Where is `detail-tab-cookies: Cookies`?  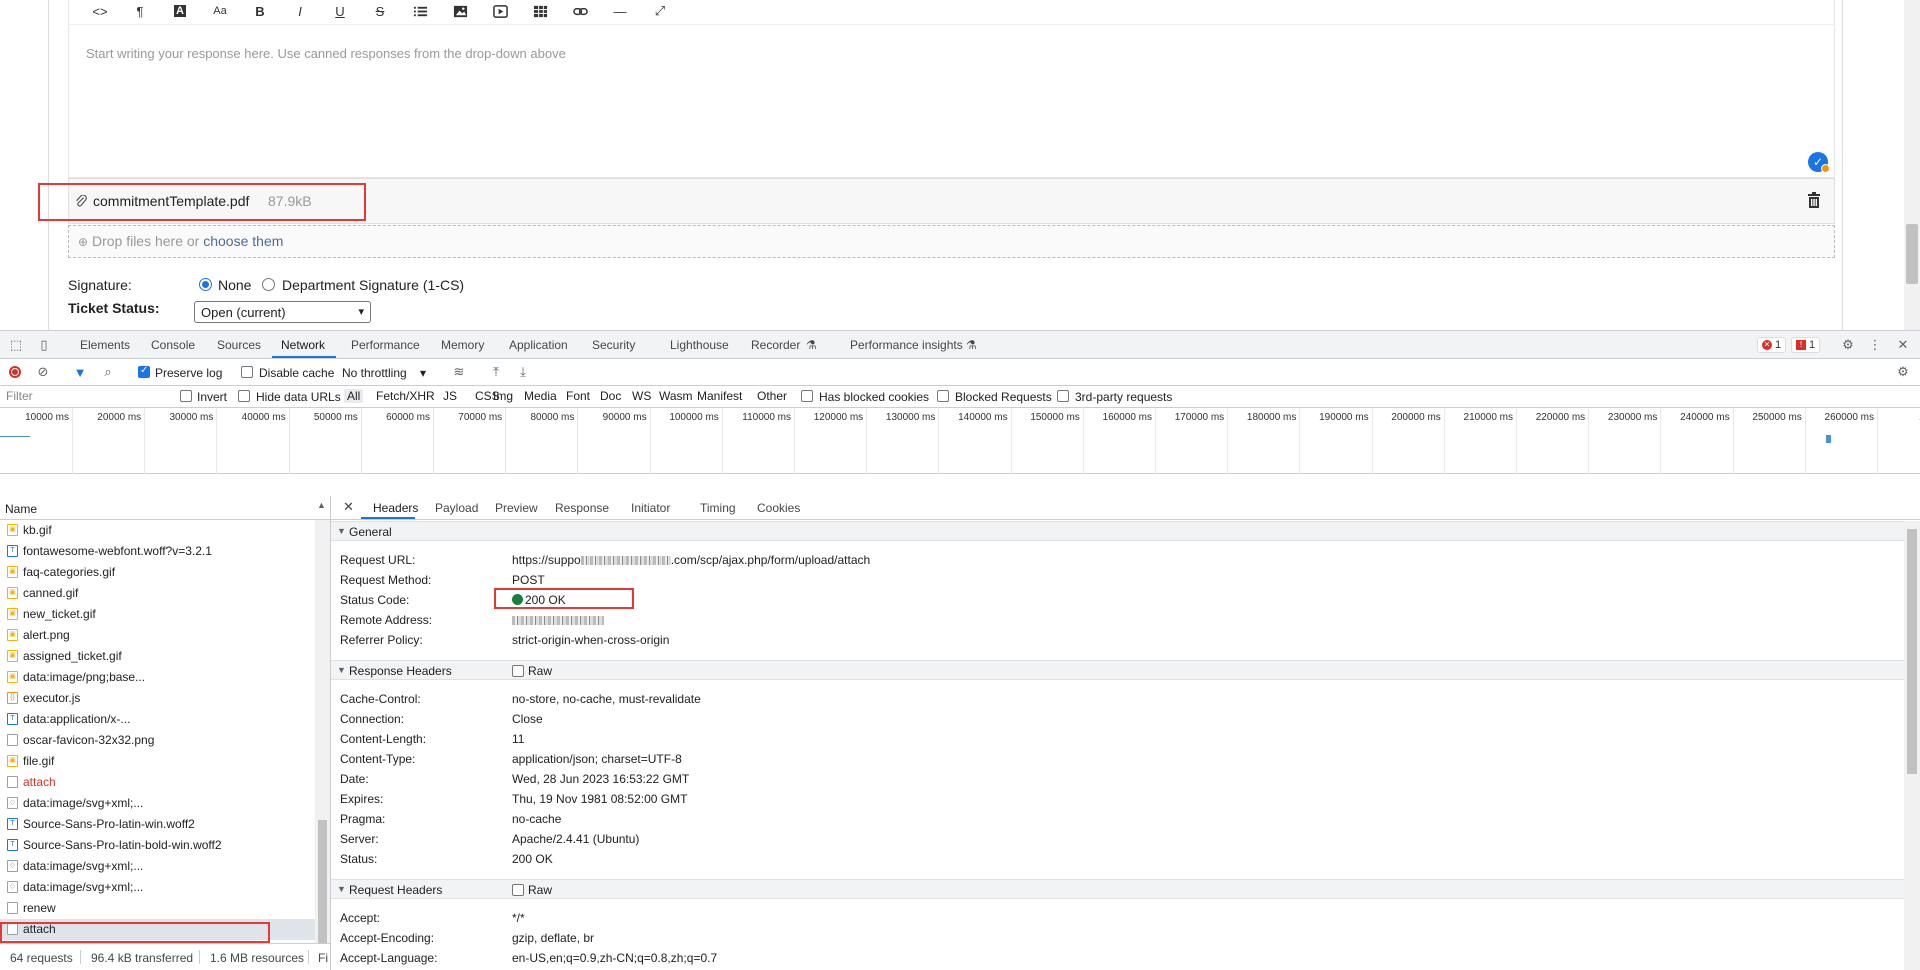 detail-tab-cookies: Cookies is located at coordinates (778, 508).